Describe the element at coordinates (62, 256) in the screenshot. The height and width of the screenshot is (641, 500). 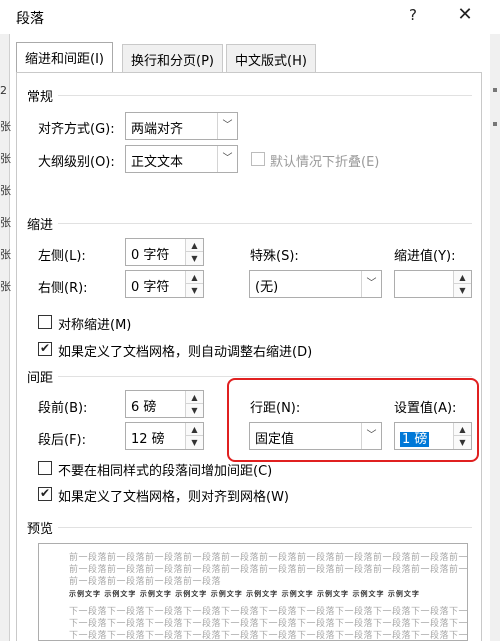
I see `indent-left-label: 左侧(L):` at that location.